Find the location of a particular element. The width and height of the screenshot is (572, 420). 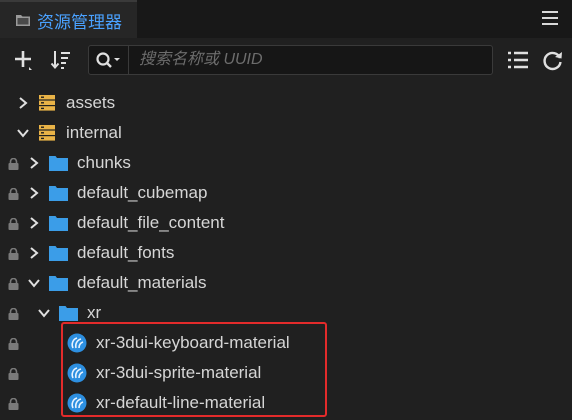

tree-item-material: xr-3dui-keyboard-material is located at coordinates (286, 343).